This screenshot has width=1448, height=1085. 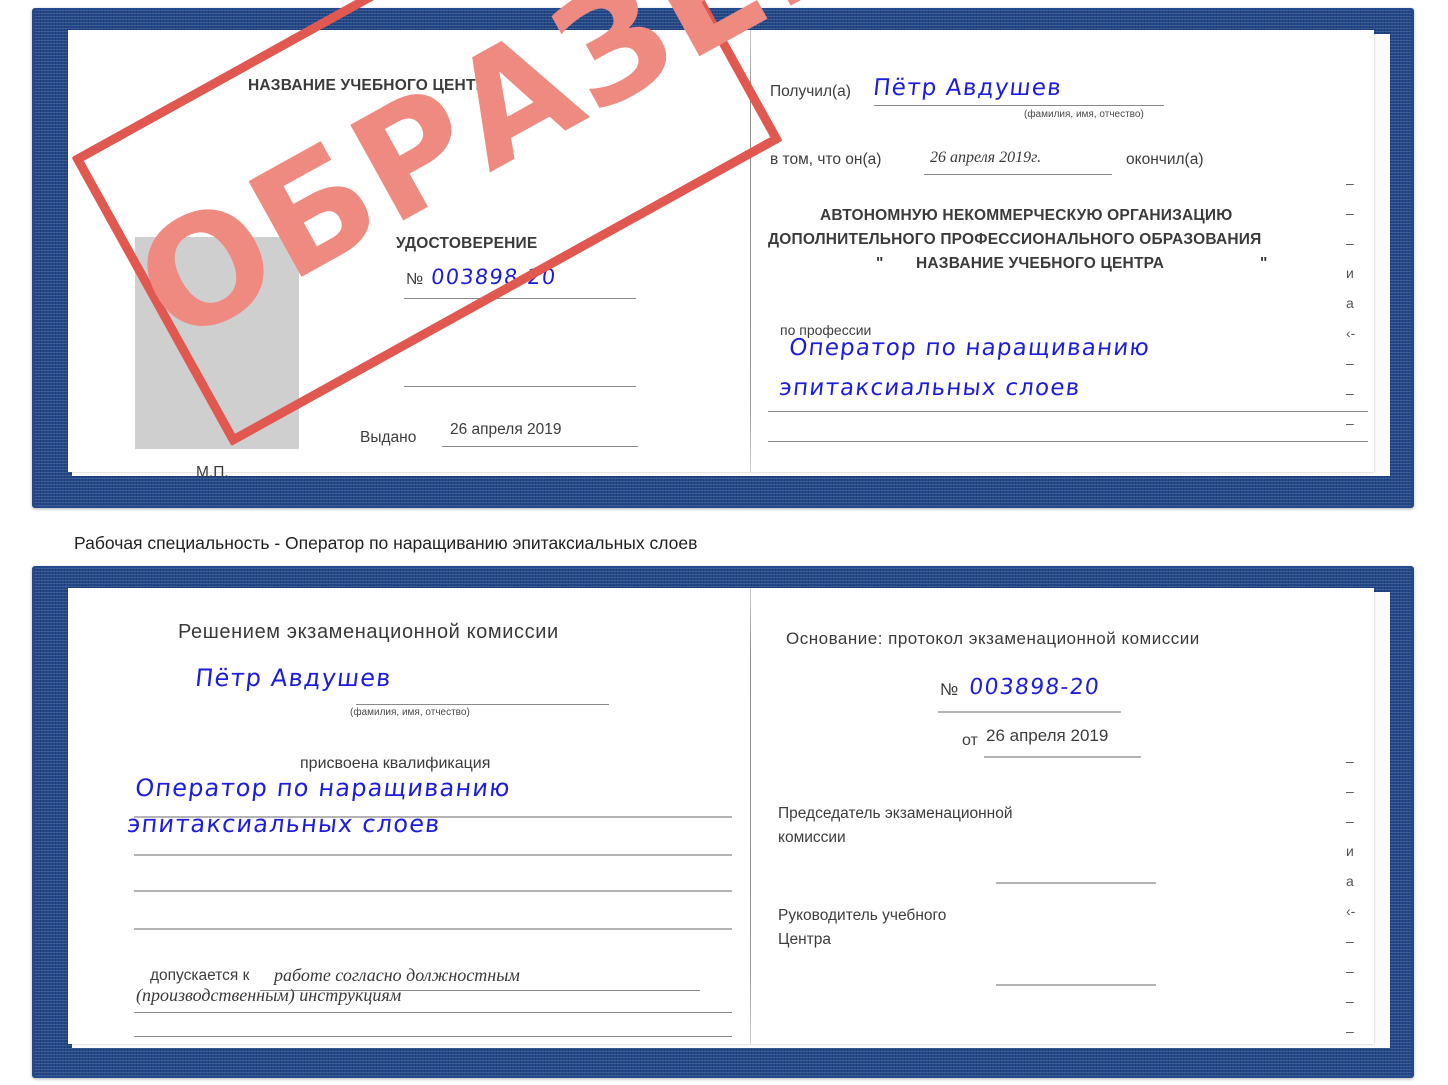 What do you see at coordinates (506, 429) in the screenshot?
I see `issued-value-top: 26 апреля 2019` at bounding box center [506, 429].